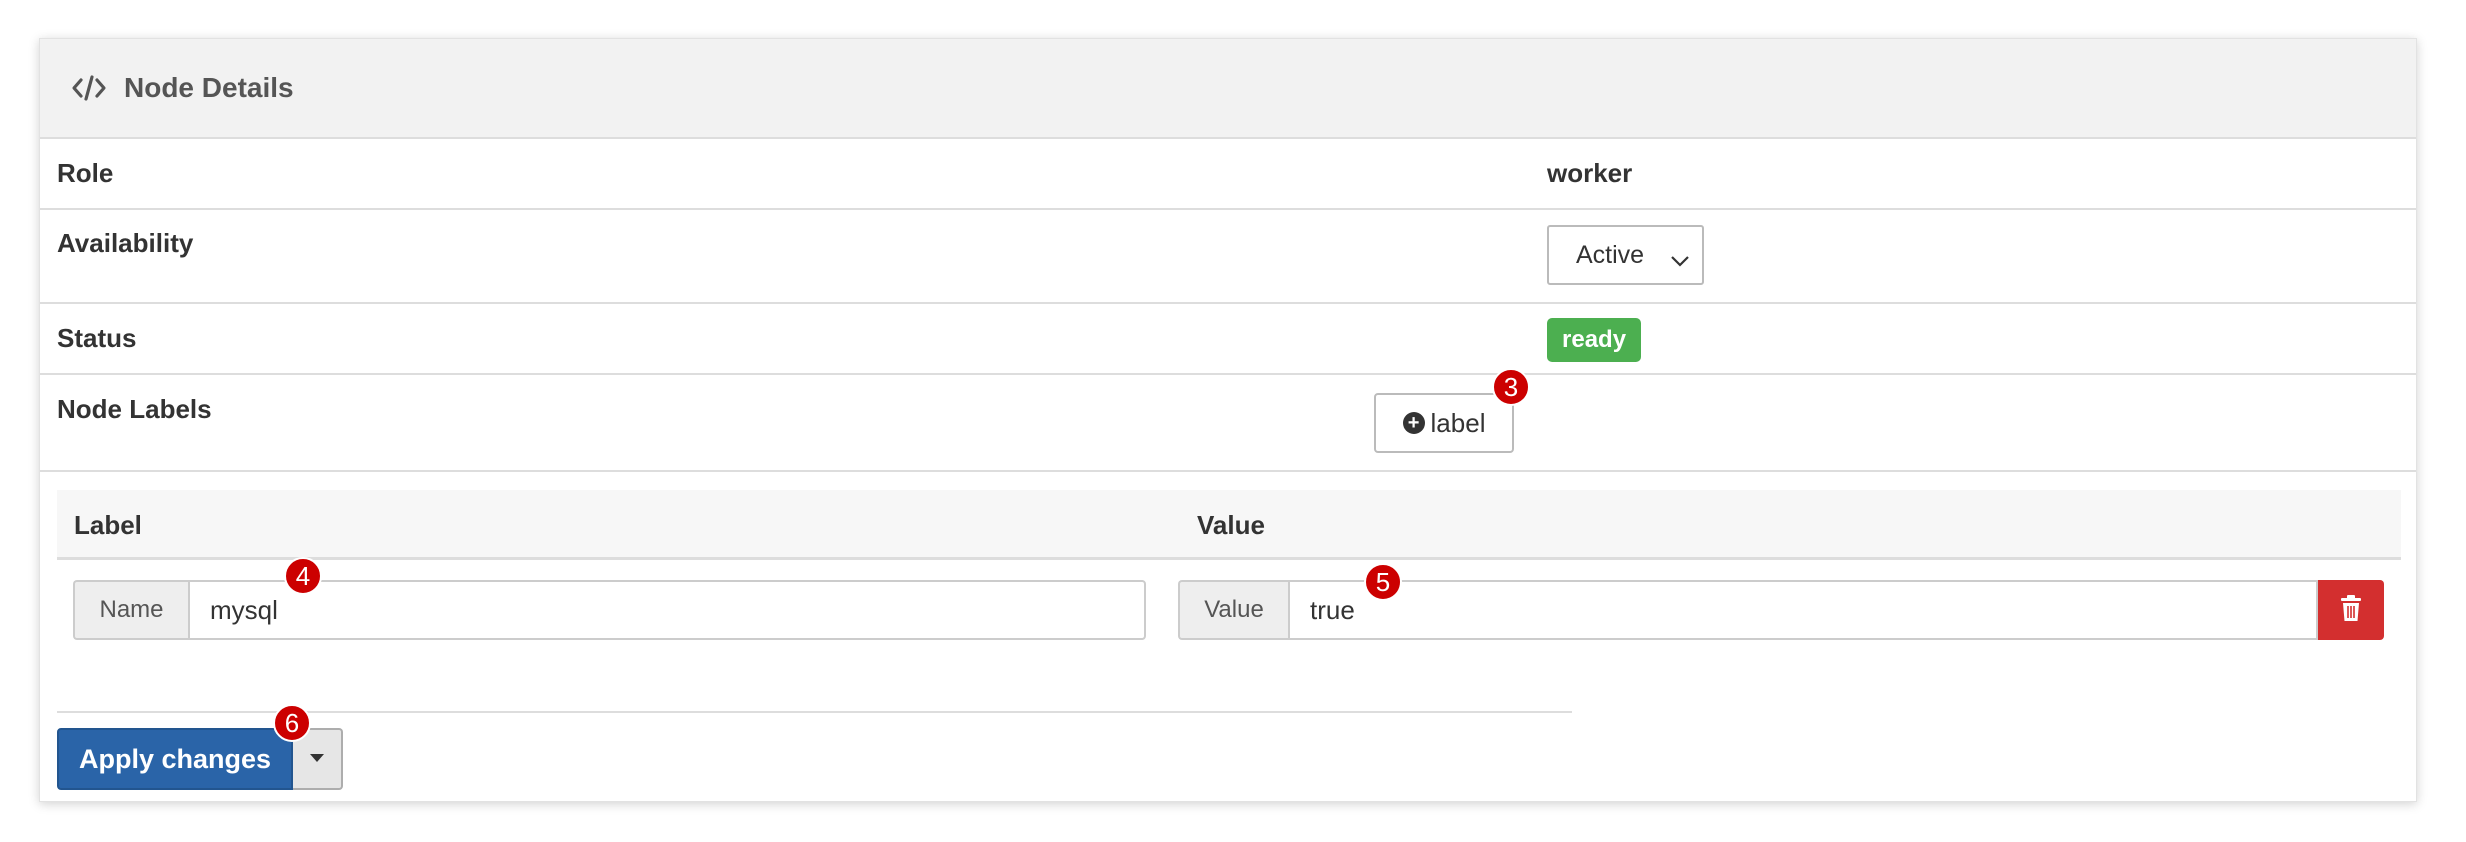  I want to click on availability-select: Active, so click(1625, 255).